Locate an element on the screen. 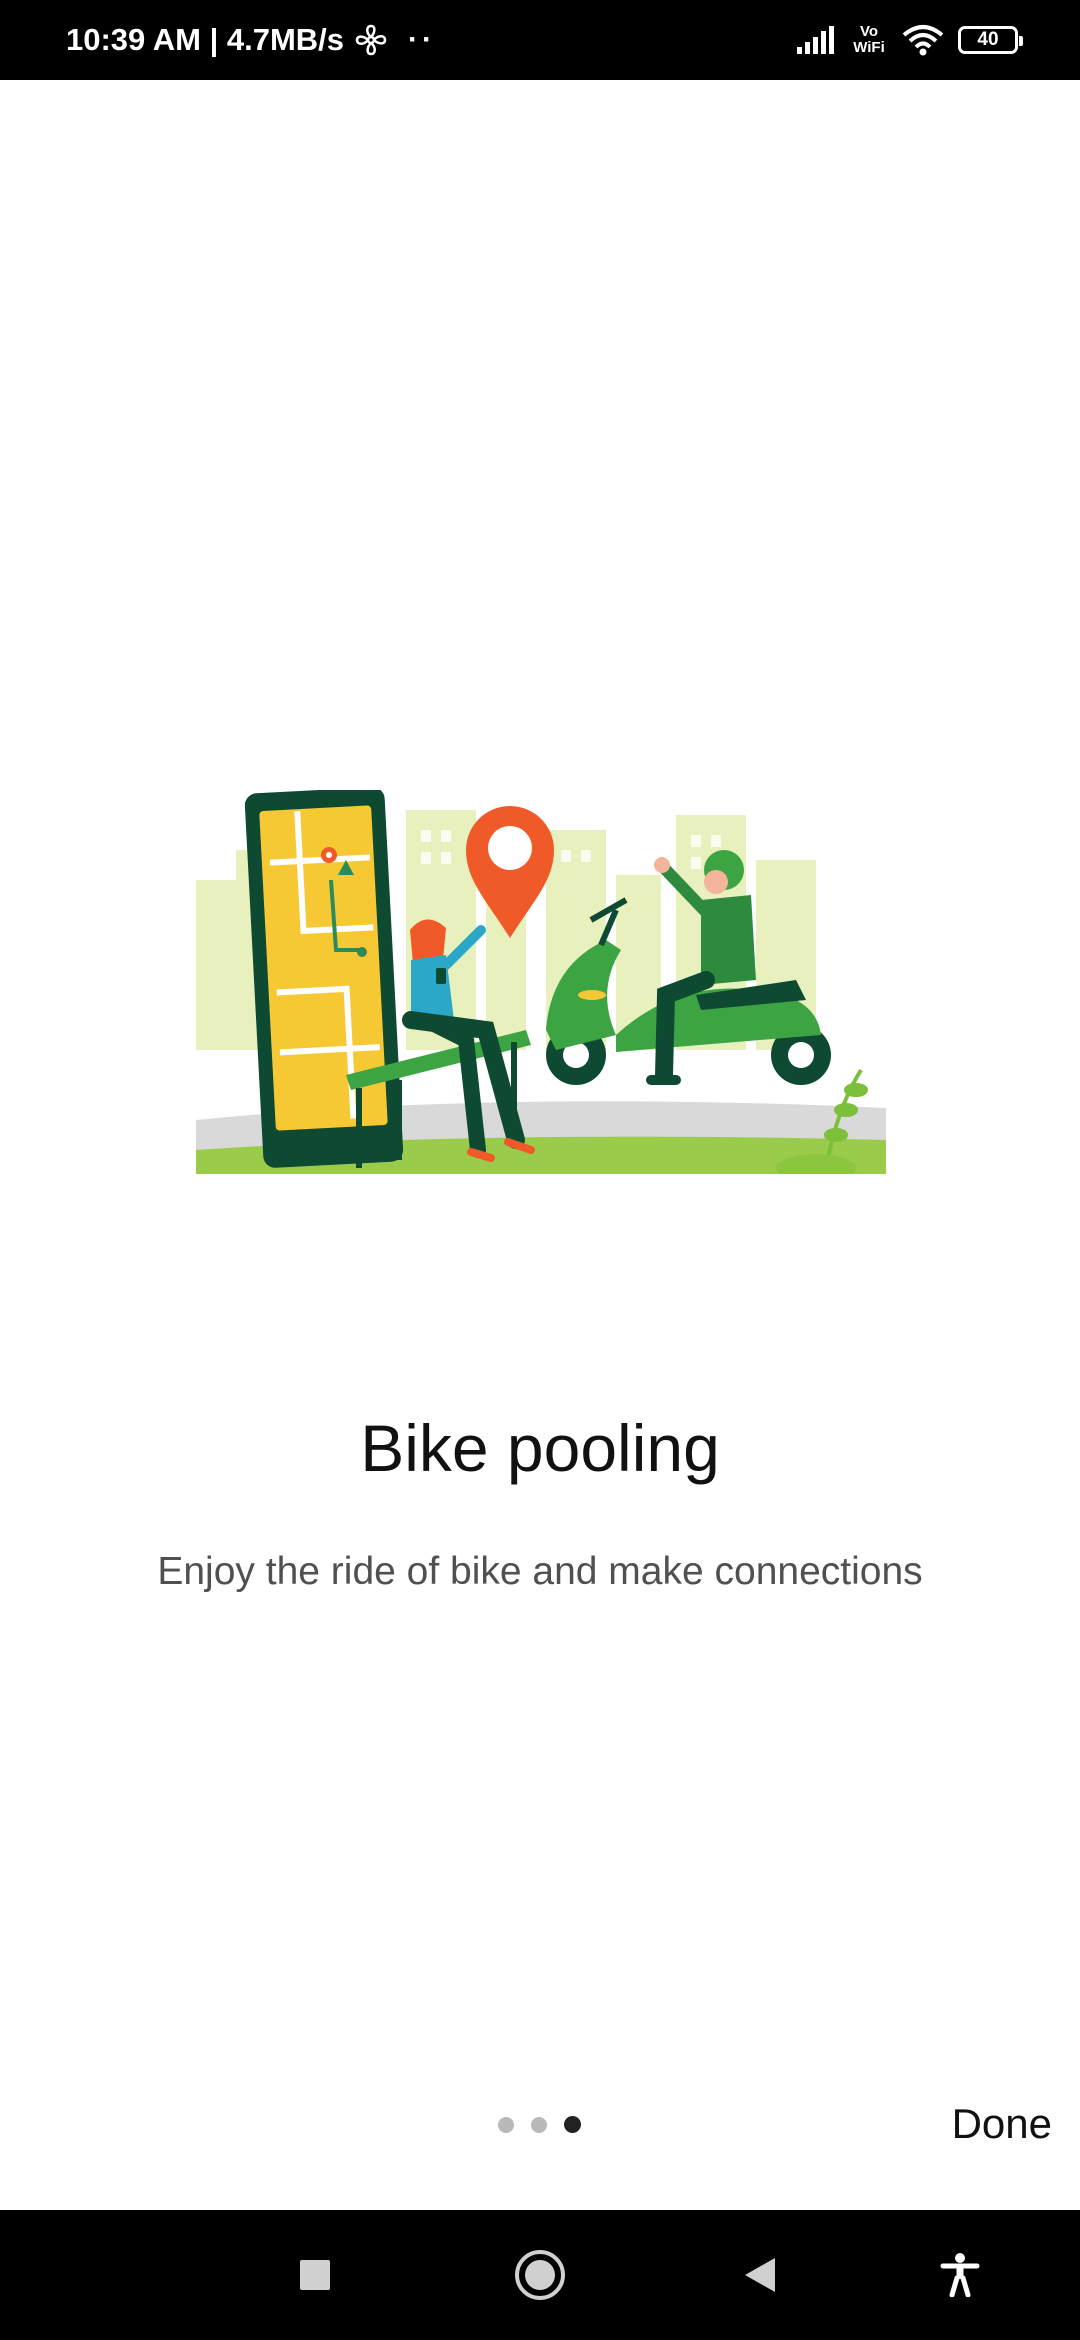  system-nav-bar is located at coordinates (540, 2275).